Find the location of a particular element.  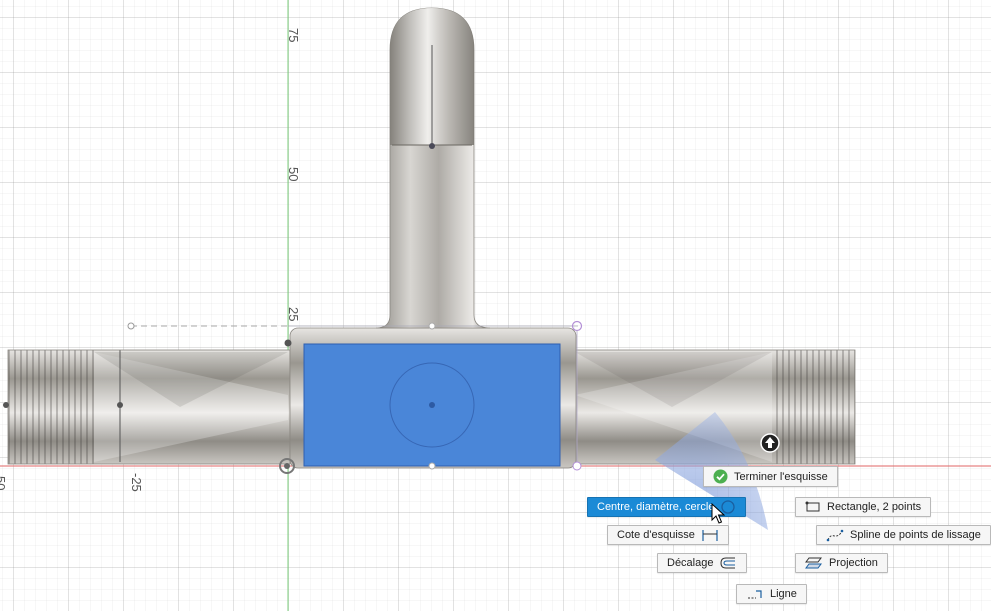

sketch-dimension-button: Cote d'esquisse is located at coordinates (668, 535).